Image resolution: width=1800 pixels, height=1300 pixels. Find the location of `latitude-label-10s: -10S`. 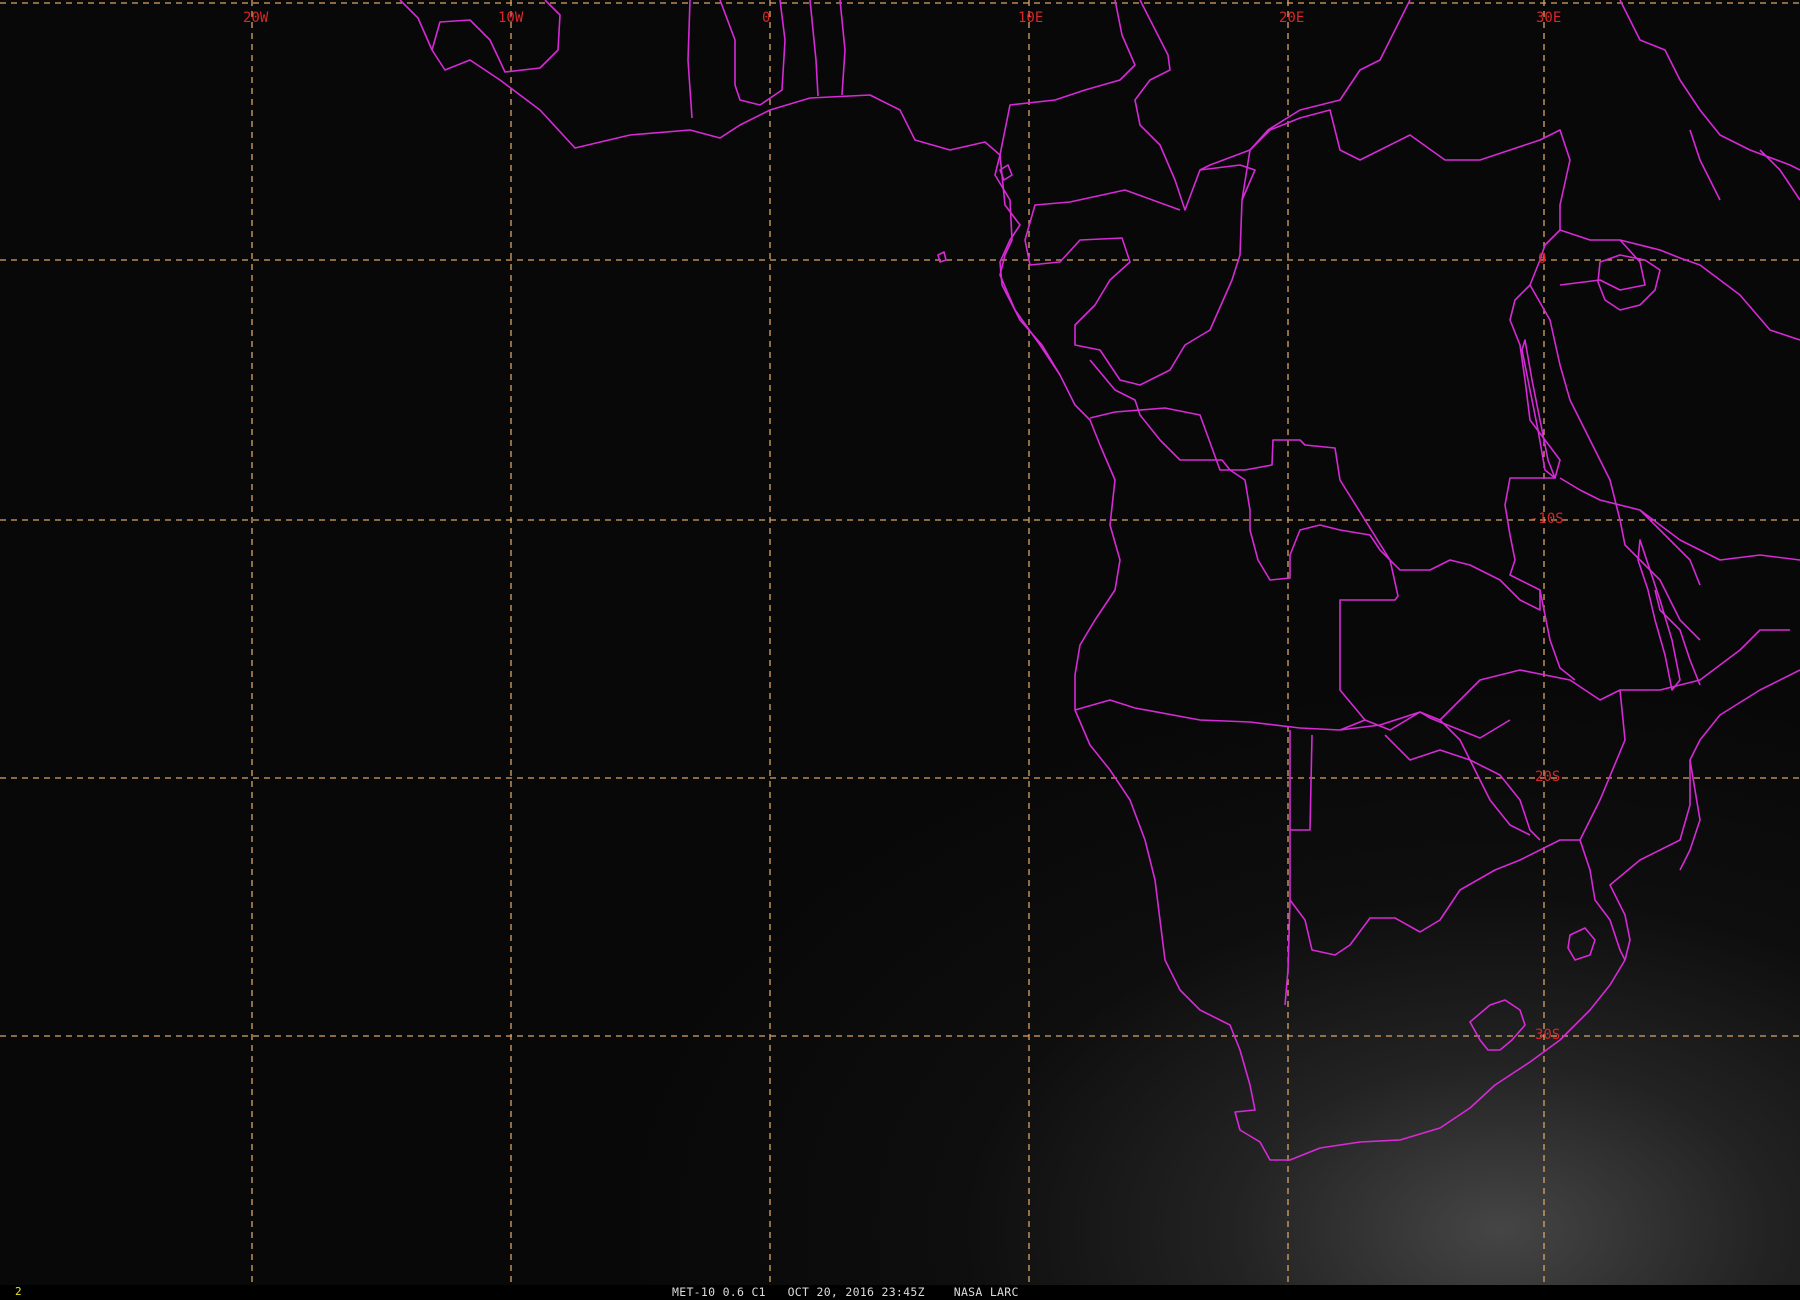

latitude-label-10s: -10S is located at coordinates (1547, 519).